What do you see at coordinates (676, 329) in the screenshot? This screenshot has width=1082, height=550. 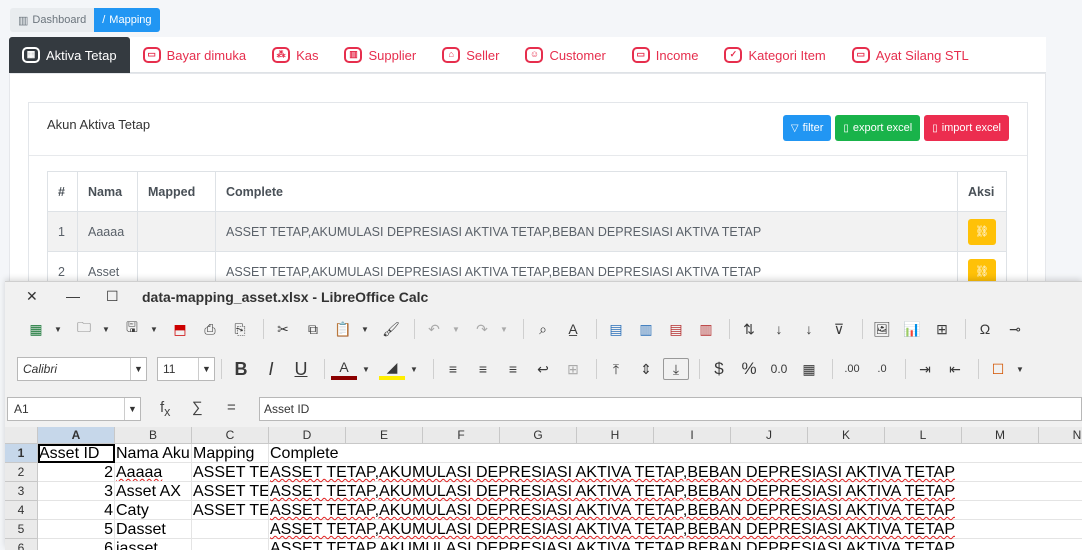 I see `delete-row-icon: ▤` at bounding box center [676, 329].